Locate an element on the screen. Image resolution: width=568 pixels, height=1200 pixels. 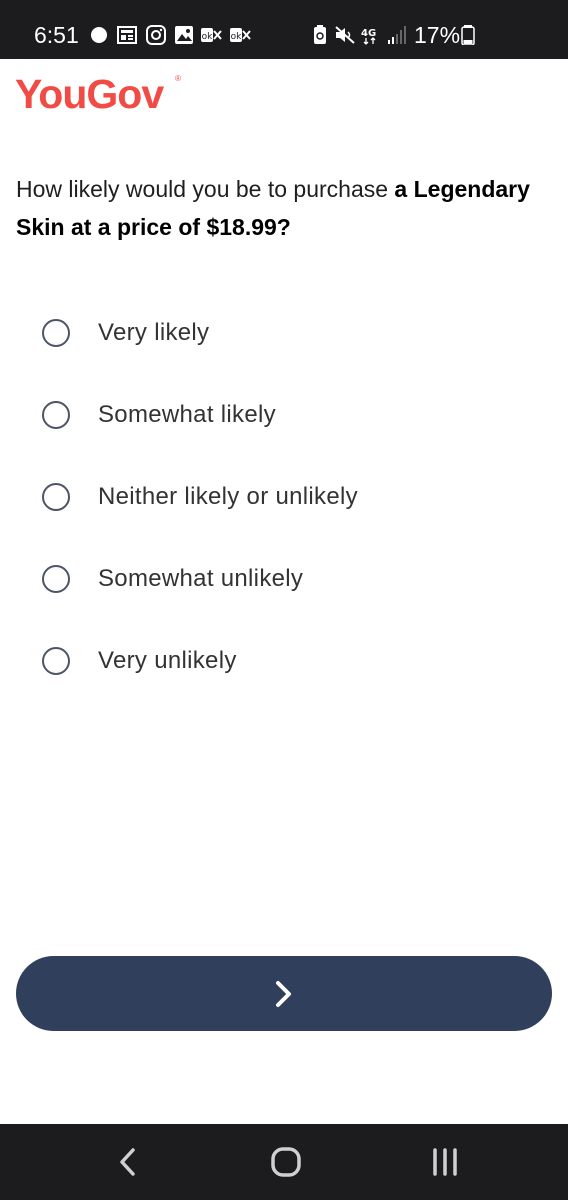
option-somewhat-unlikely: Somewhat unlikely is located at coordinates (280, 579).